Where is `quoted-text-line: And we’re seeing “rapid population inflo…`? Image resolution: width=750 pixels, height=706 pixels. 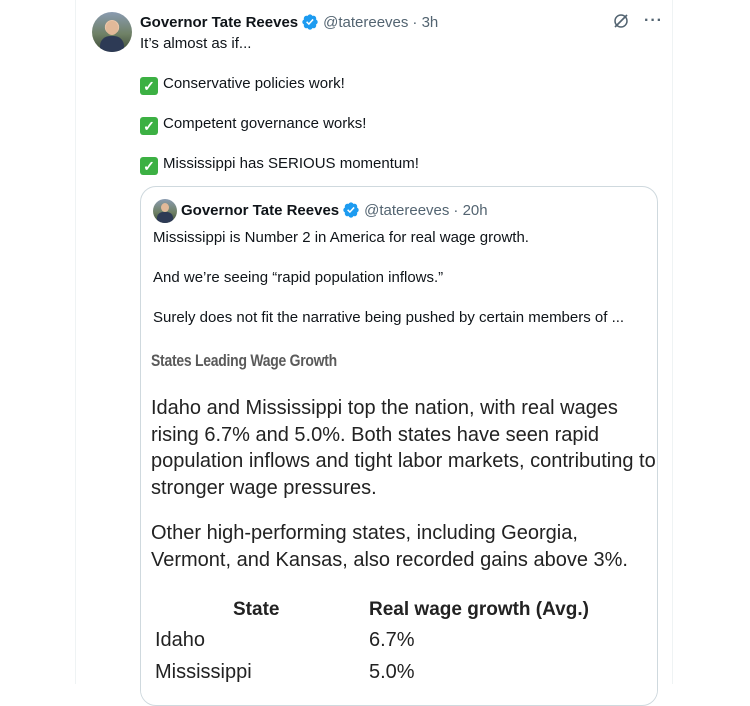 quoted-text-line: And we’re seeing “rapid population inflo… is located at coordinates (298, 277).